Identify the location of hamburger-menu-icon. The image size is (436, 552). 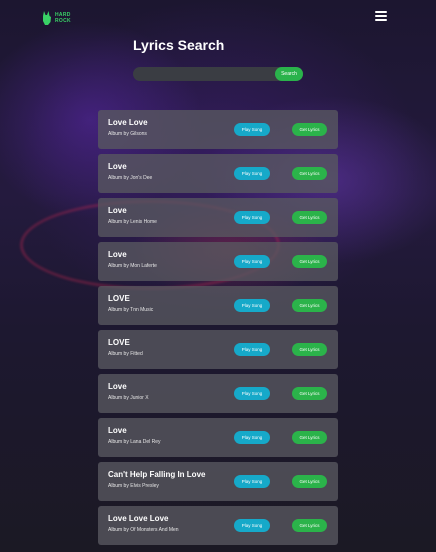
(381, 16).